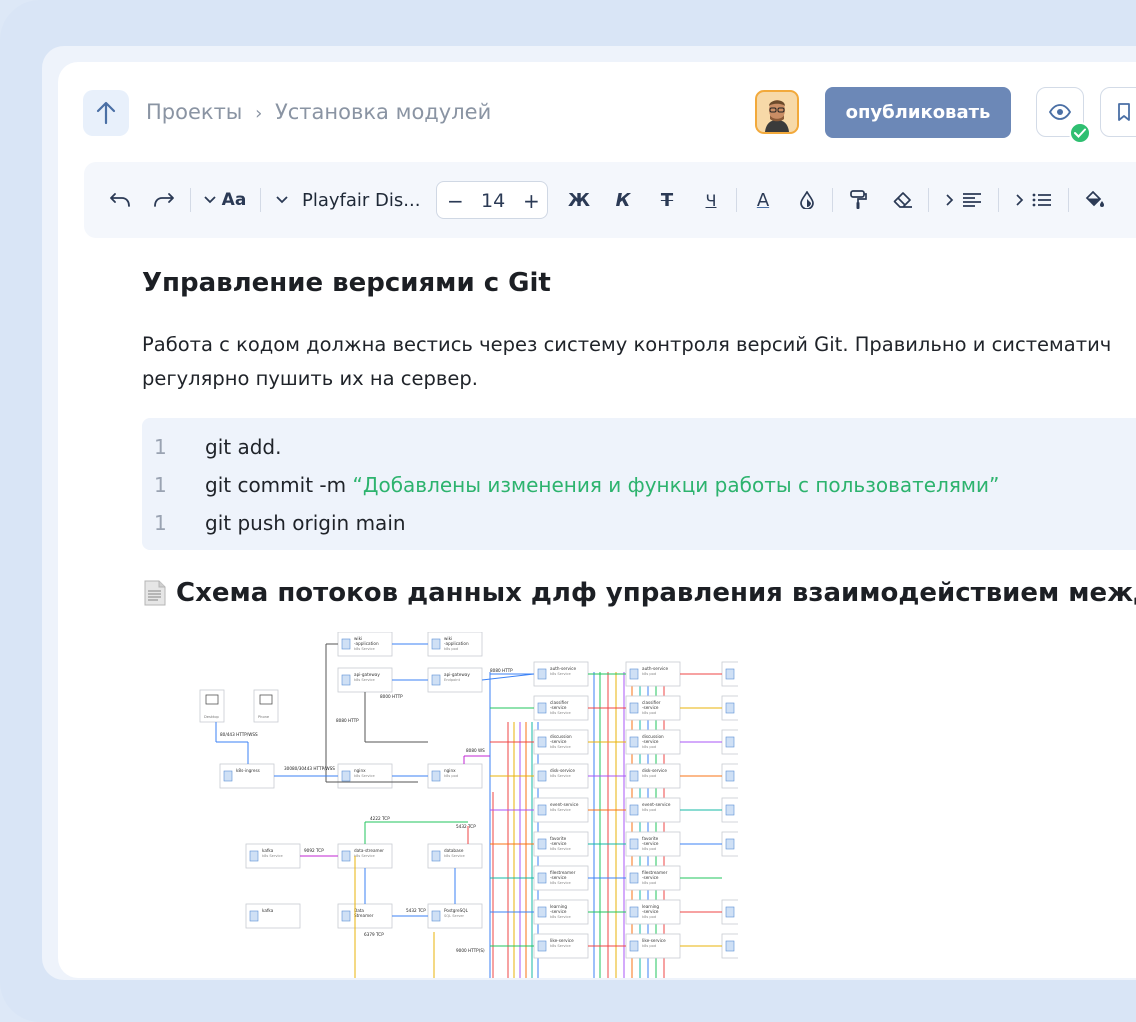 The height and width of the screenshot is (1022, 1136). What do you see at coordinates (653, 742) in the screenshot?
I see `service-pod-node: discussion-servicek8s pod` at bounding box center [653, 742].